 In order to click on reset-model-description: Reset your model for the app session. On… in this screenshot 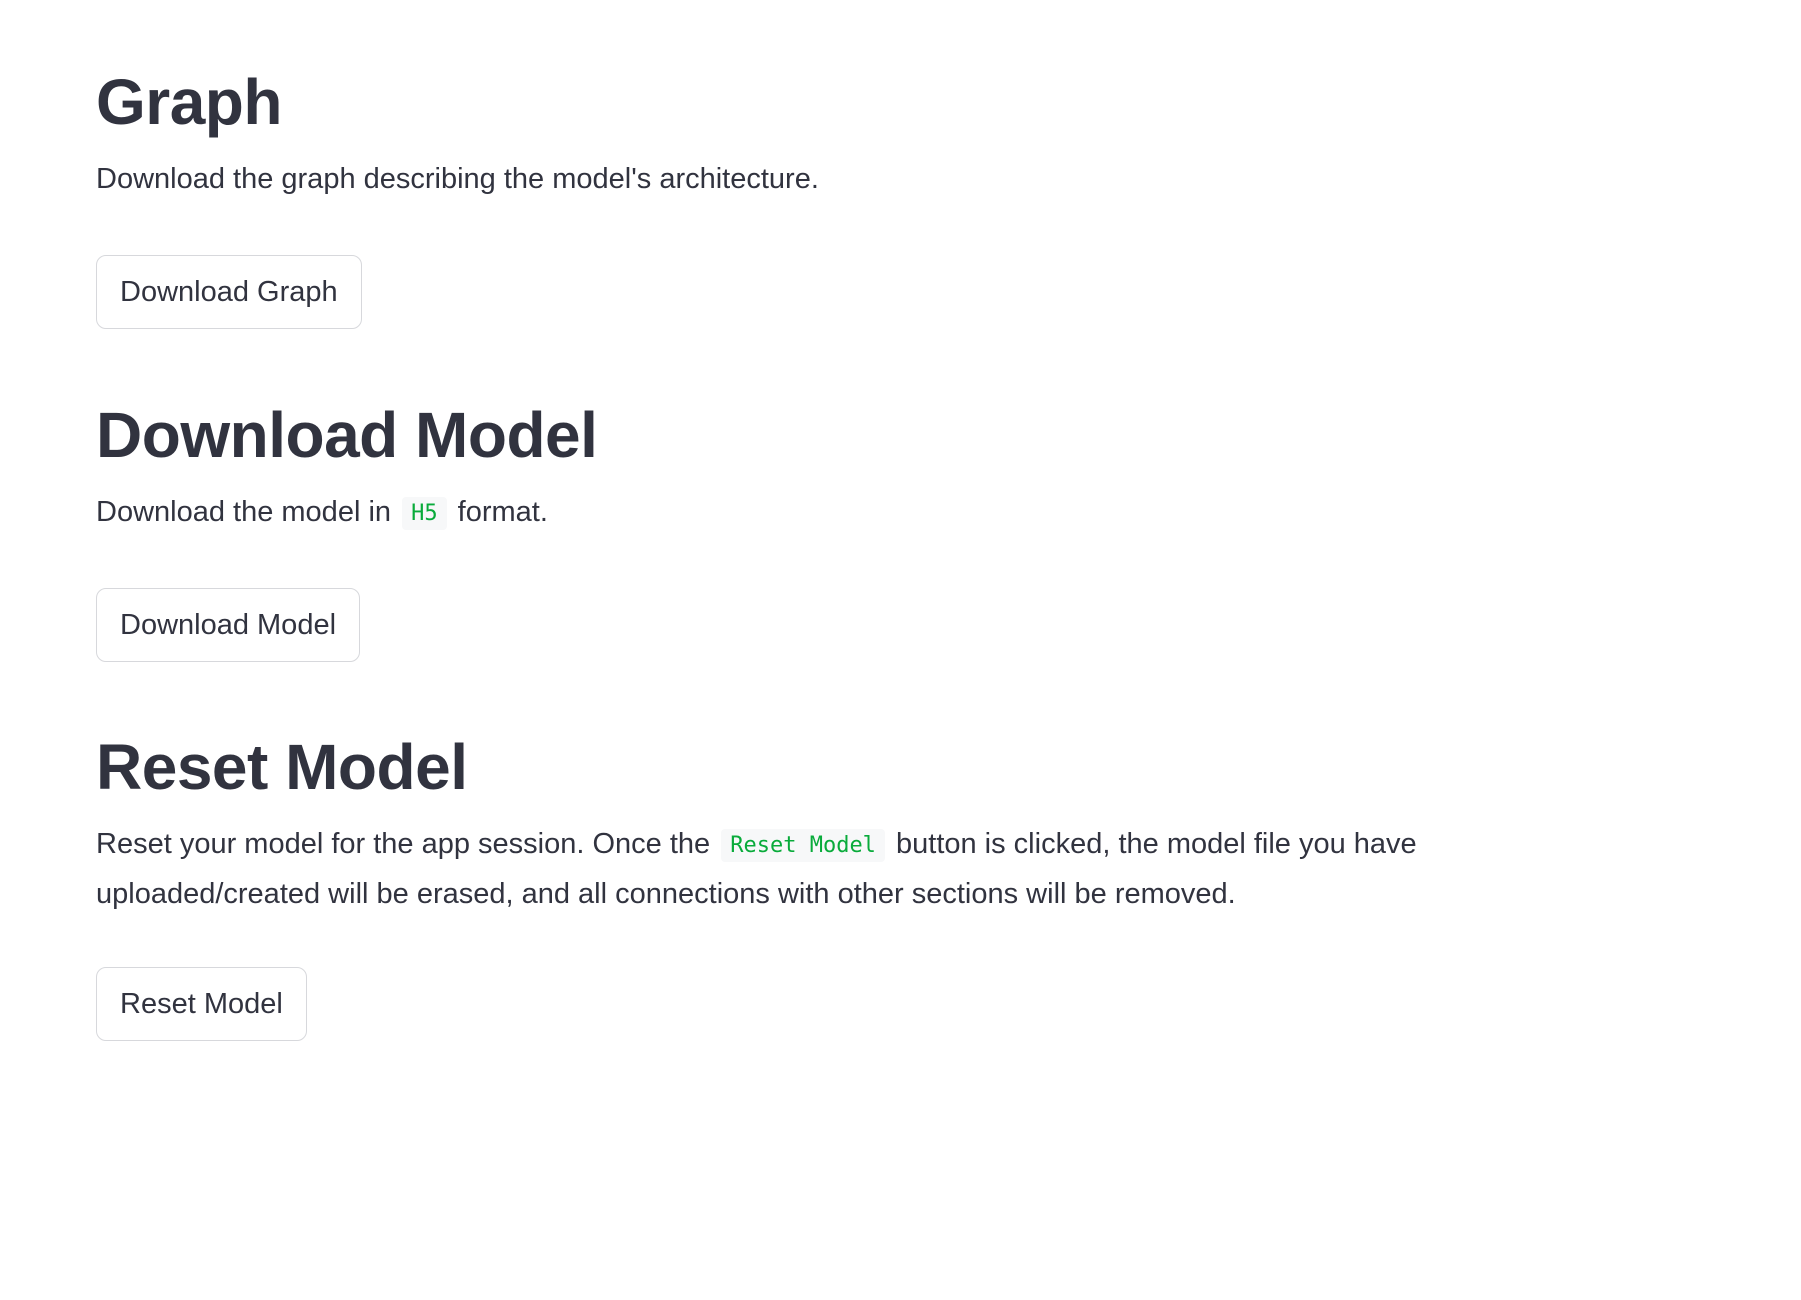, I will do `click(776, 869)`.